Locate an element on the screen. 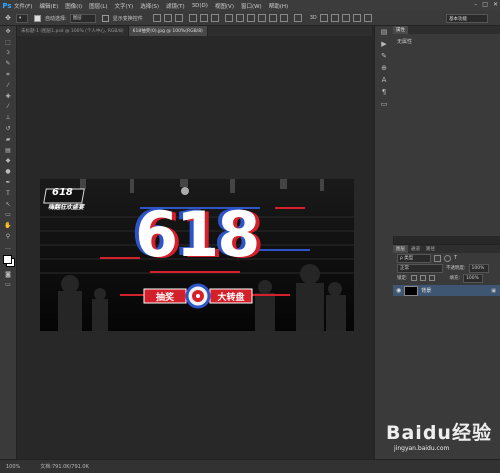 This screenshot has width=500, height=473. 3d-roll-icon is located at coordinates (334, 18).